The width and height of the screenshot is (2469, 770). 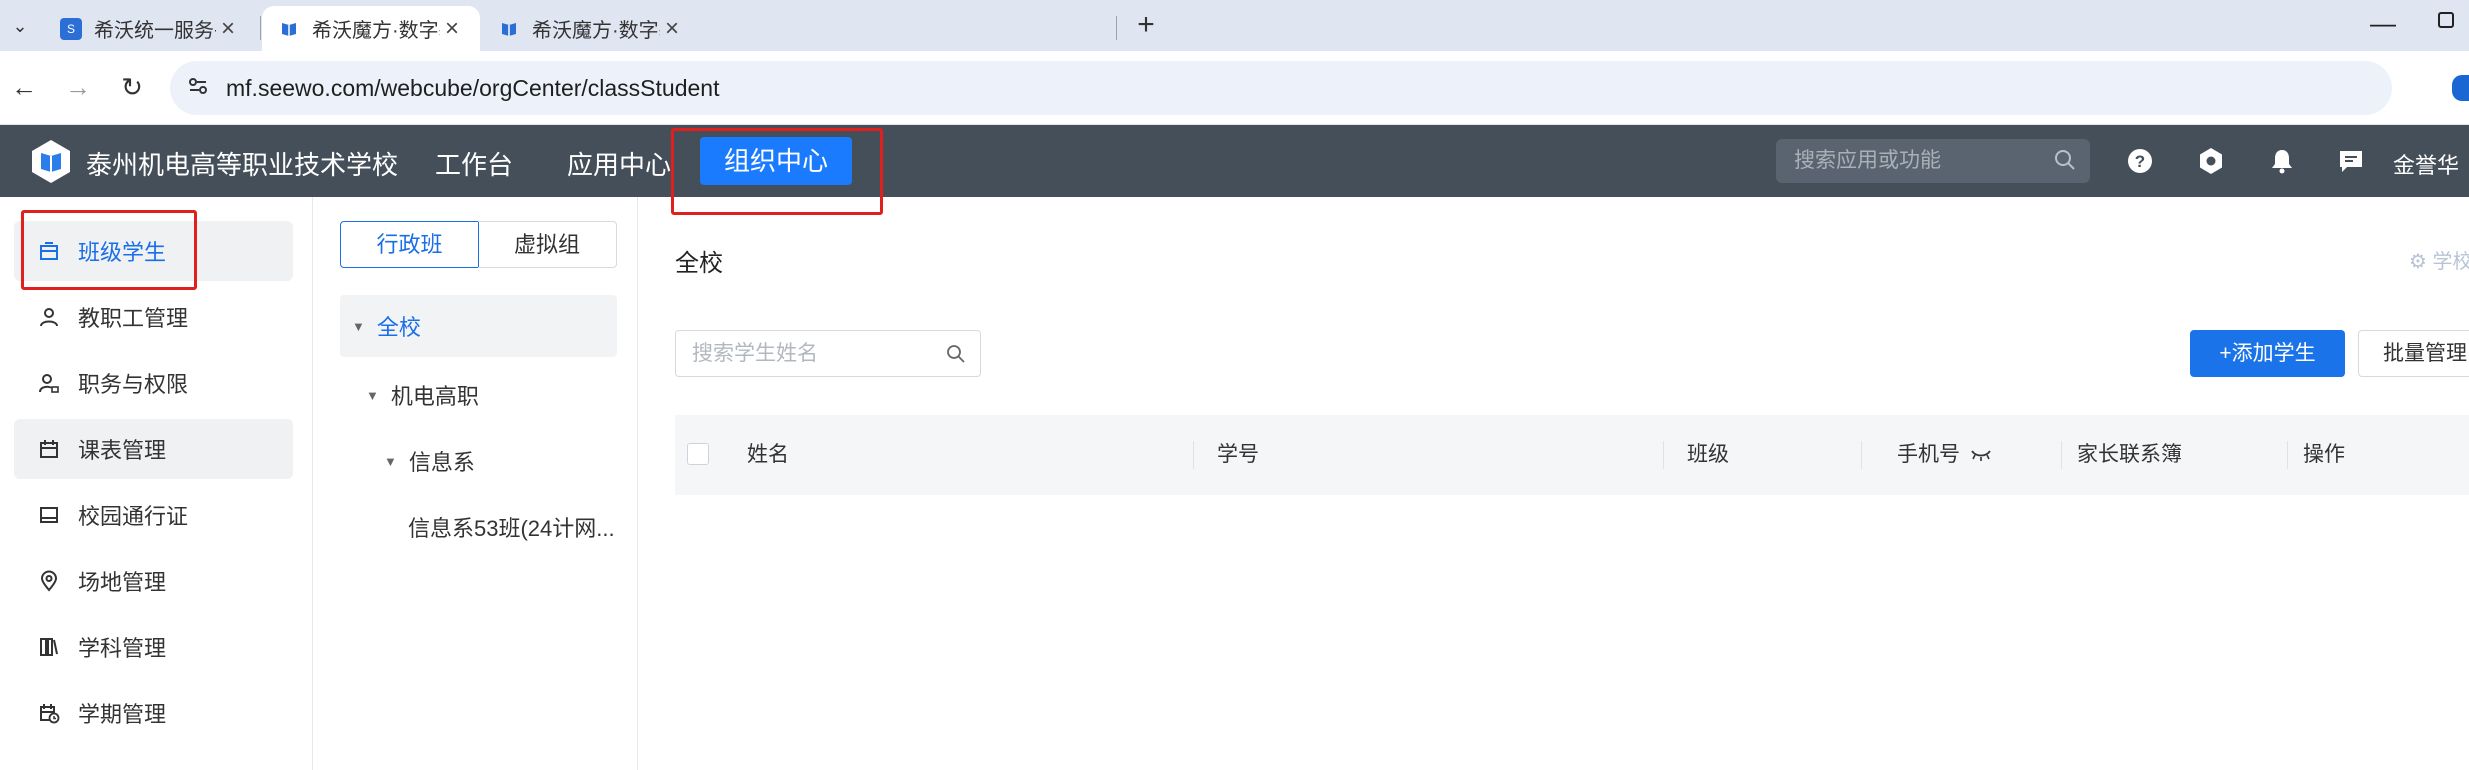 What do you see at coordinates (133, 516) in the screenshot?
I see `sidebar-item-label: 校园通行证` at bounding box center [133, 516].